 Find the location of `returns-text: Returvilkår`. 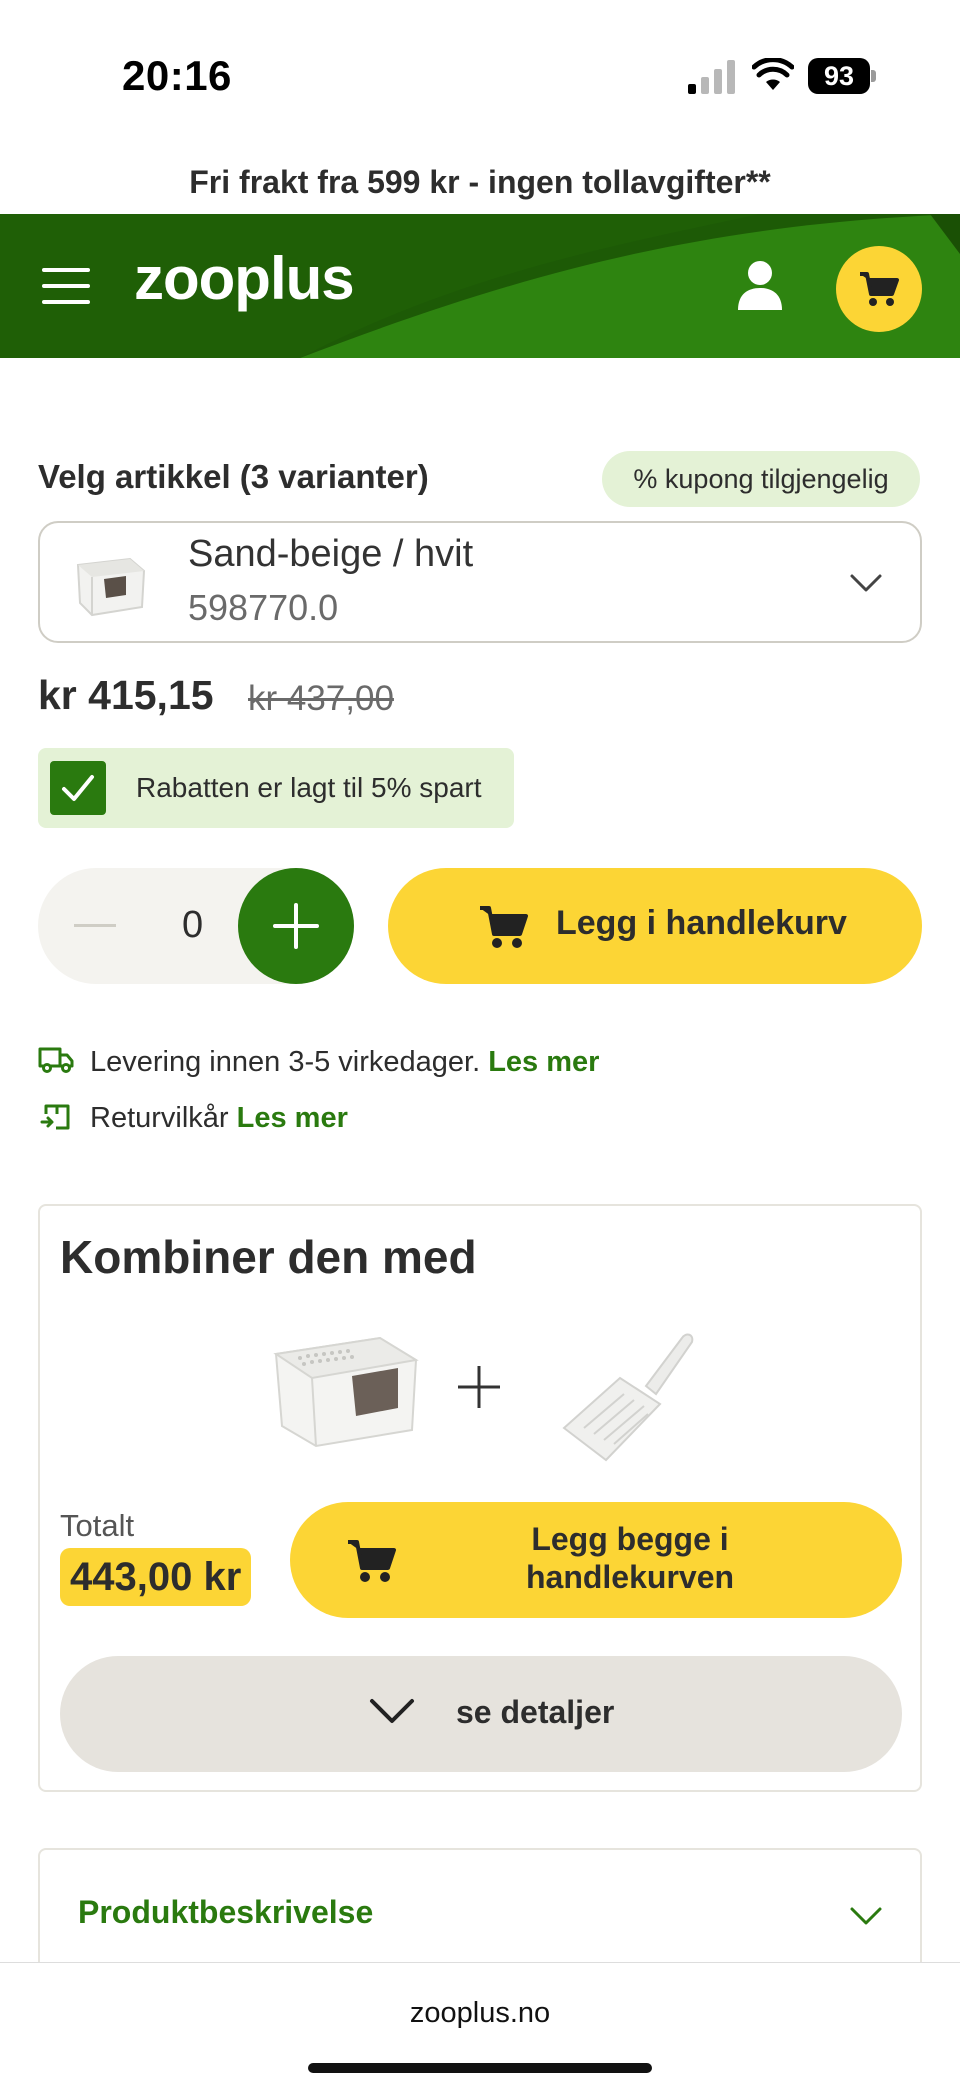

returns-text: Returvilkår is located at coordinates (159, 1118).